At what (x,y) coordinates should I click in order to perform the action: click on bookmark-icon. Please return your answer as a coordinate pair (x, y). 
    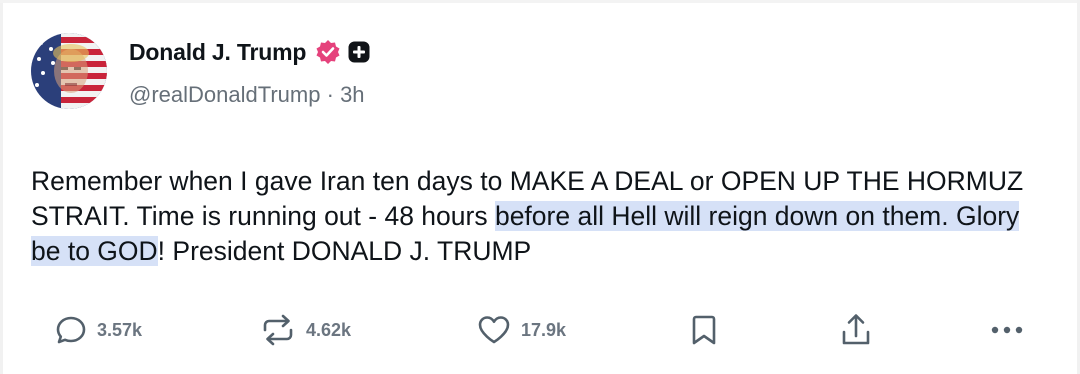
    Looking at the image, I should click on (704, 330).